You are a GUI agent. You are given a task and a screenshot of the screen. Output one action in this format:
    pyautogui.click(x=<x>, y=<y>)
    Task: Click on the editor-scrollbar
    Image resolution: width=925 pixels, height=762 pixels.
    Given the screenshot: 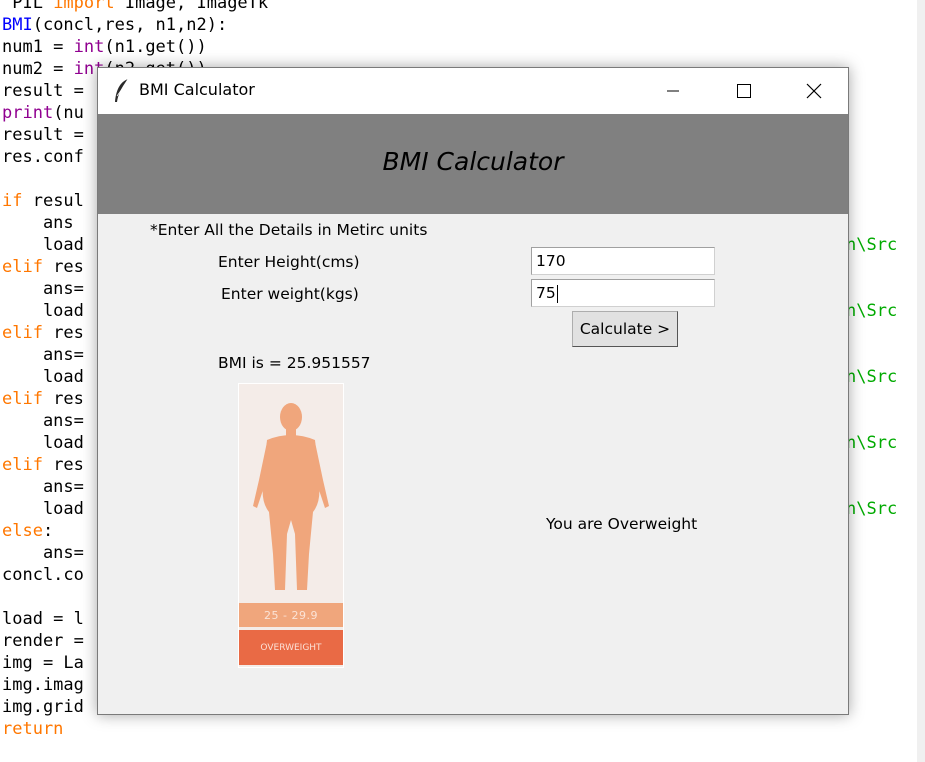 What is the action you would take?
    pyautogui.click(x=921, y=381)
    